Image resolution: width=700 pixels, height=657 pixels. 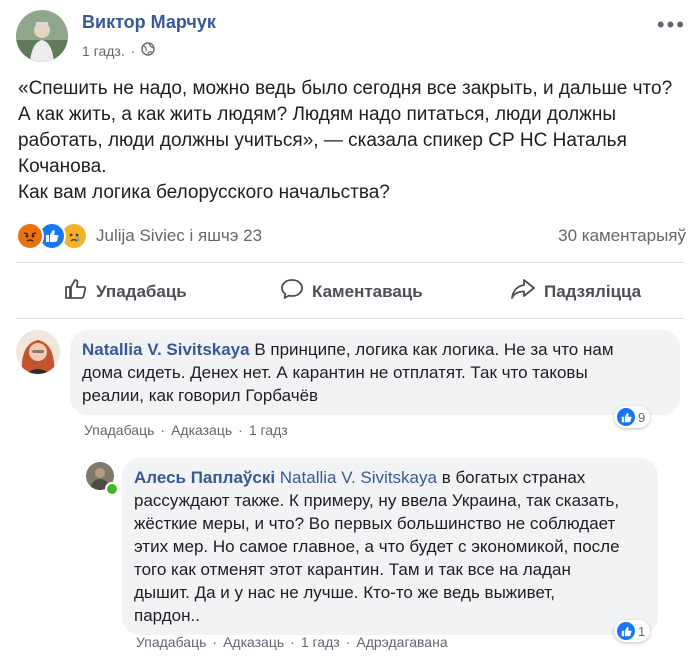 I want to click on share-icon, so click(x=523, y=291).